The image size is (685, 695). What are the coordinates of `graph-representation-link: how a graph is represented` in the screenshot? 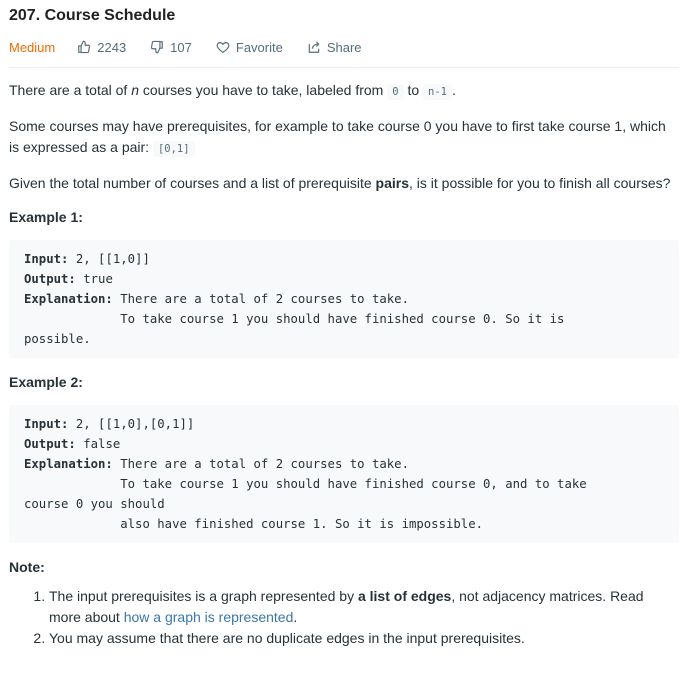 It's located at (209, 617).